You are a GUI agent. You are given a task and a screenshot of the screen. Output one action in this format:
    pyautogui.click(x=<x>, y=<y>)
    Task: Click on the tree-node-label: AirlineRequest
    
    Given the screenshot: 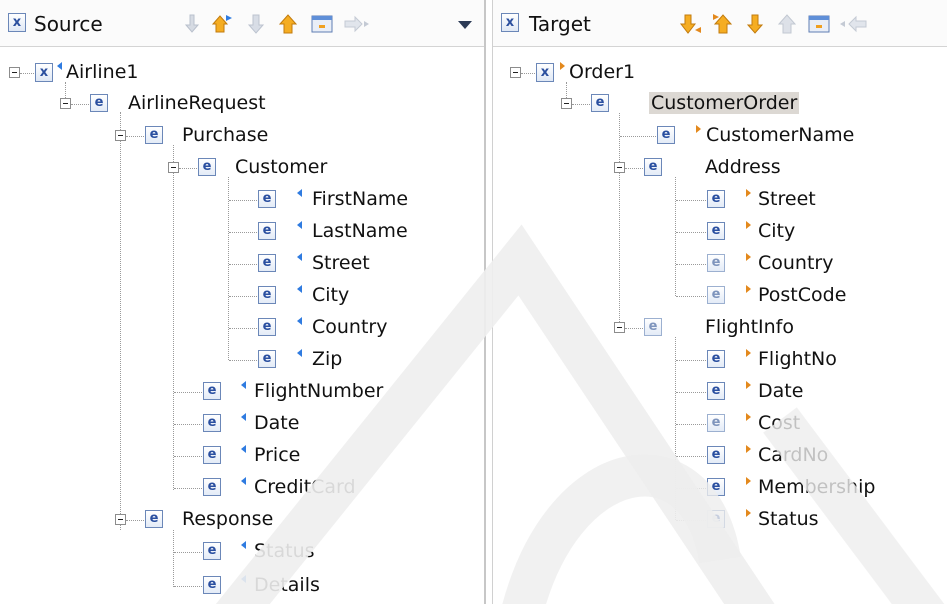 What is the action you would take?
    pyautogui.click(x=197, y=103)
    